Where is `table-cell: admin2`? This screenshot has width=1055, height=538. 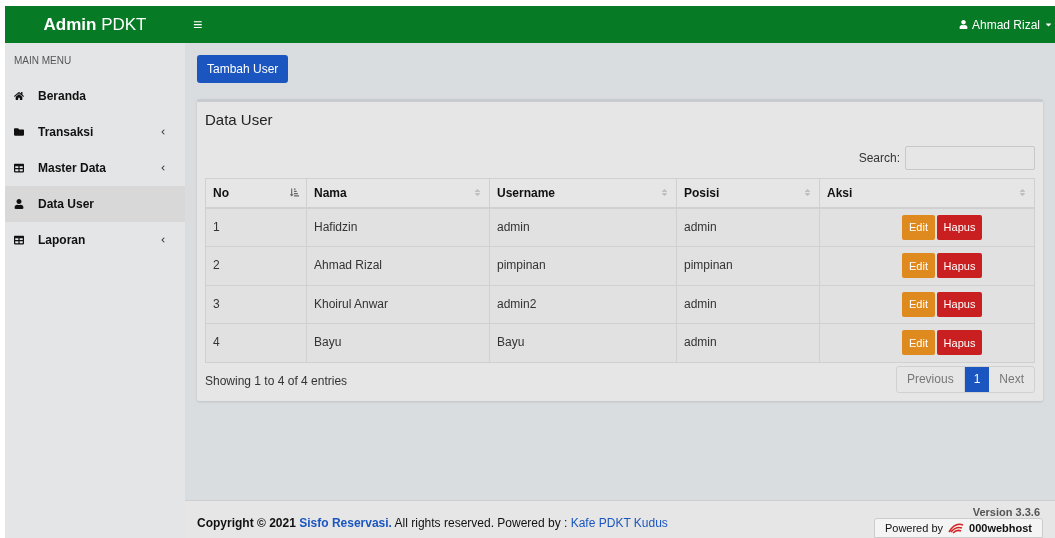
table-cell: admin2 is located at coordinates (583, 304).